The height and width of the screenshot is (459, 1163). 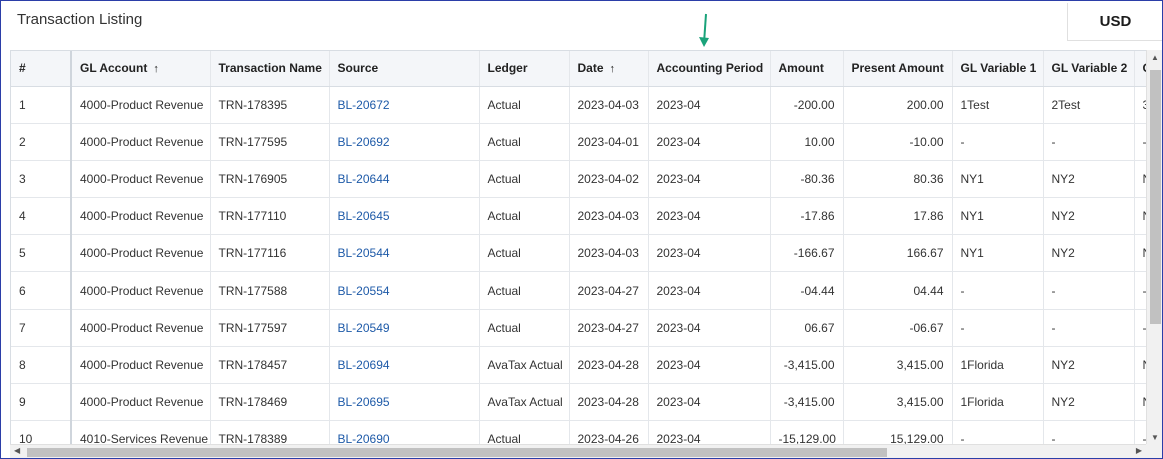 What do you see at coordinates (898, 216) in the screenshot?
I see `table-cell: 17.86` at bounding box center [898, 216].